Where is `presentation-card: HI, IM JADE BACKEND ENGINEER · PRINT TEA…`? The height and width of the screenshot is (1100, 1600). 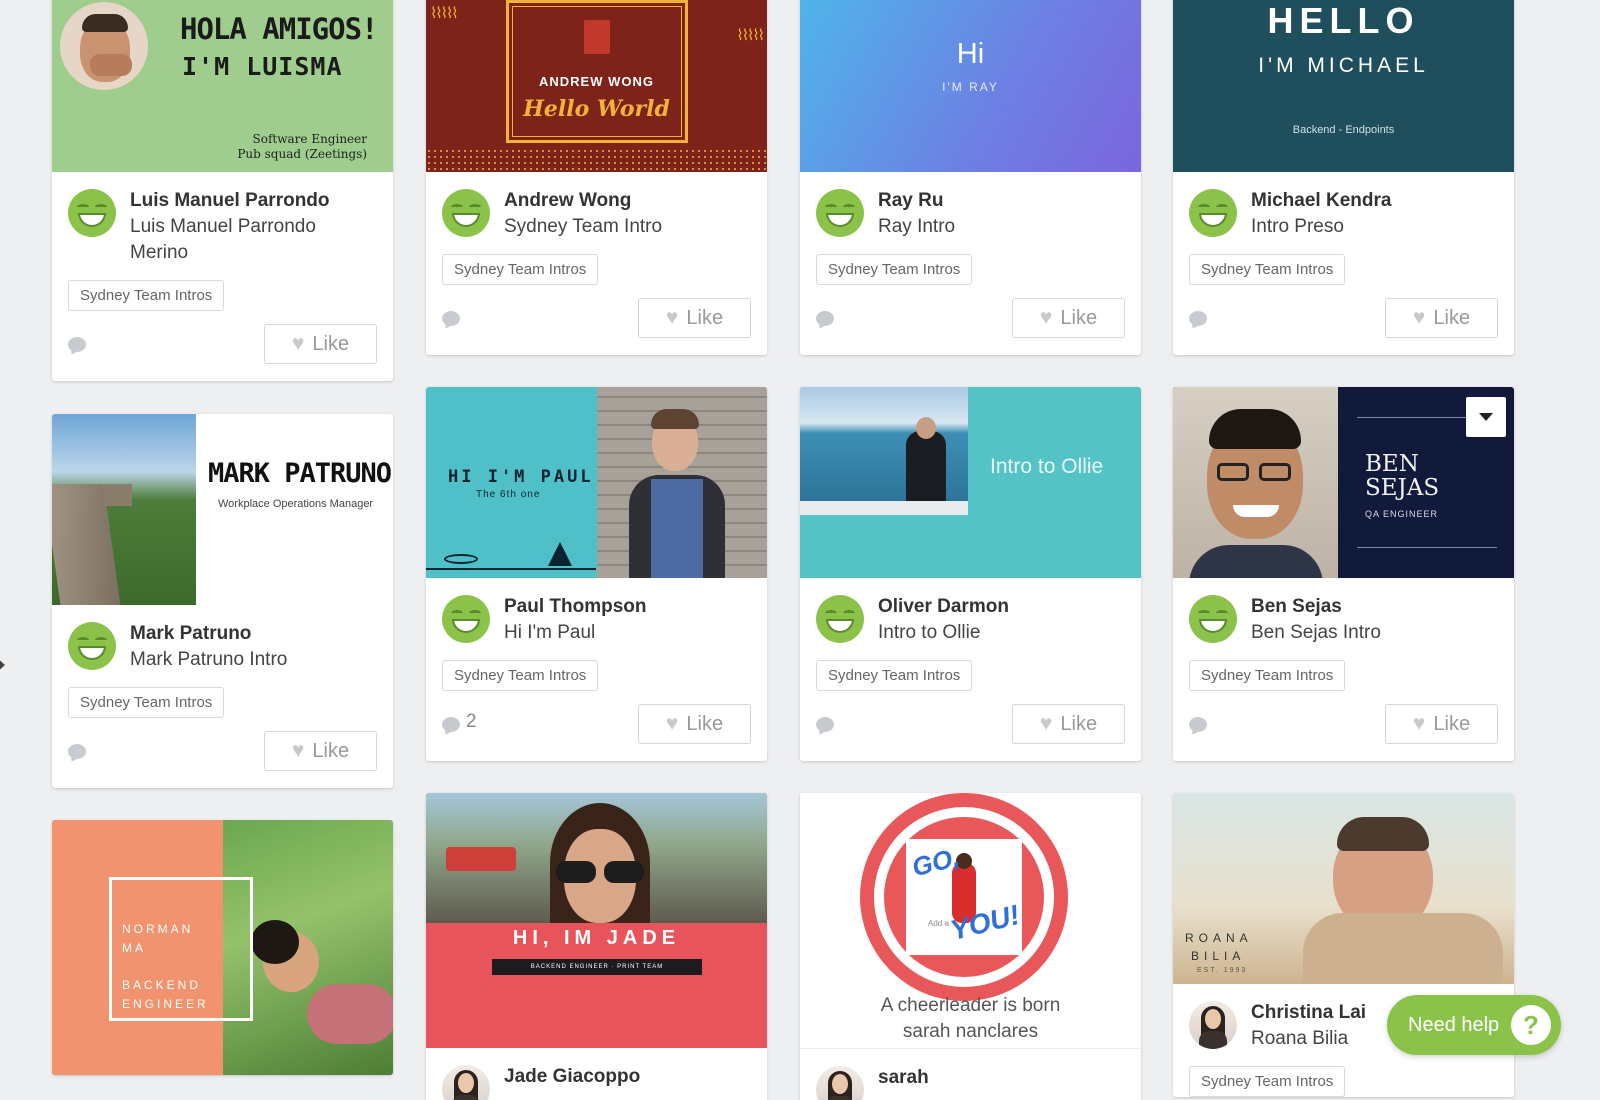 presentation-card: HI, IM JADE BACKEND ENGINEER · PRINT TEA… is located at coordinates (596, 946).